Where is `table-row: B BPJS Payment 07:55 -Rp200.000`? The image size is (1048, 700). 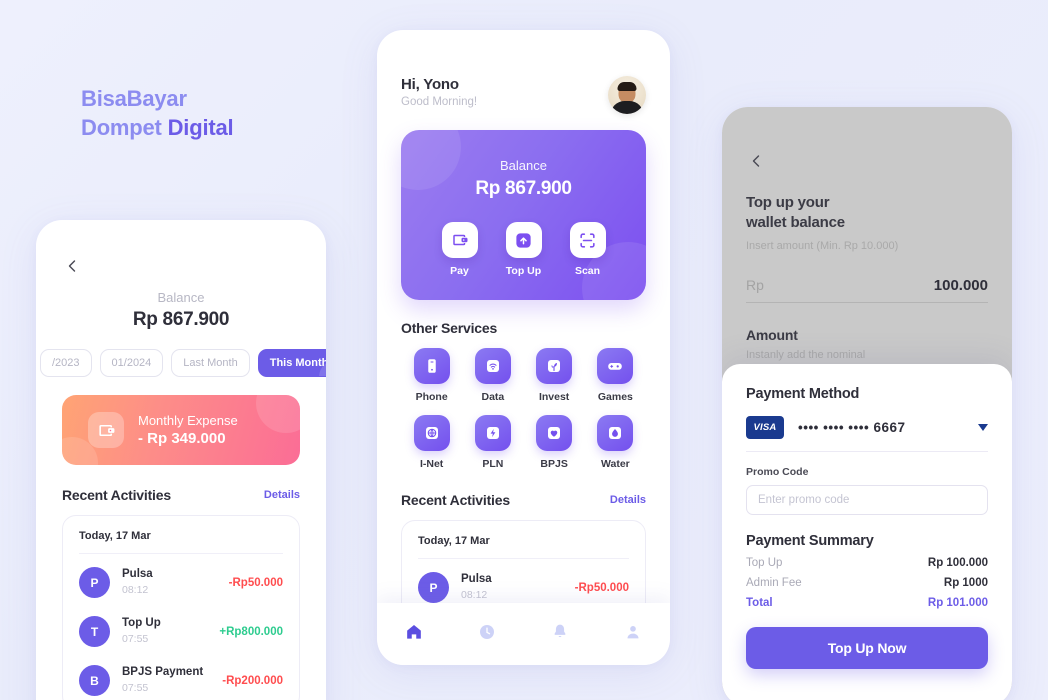 table-row: B BPJS Payment 07:55 -Rp200.000 is located at coordinates (181, 678).